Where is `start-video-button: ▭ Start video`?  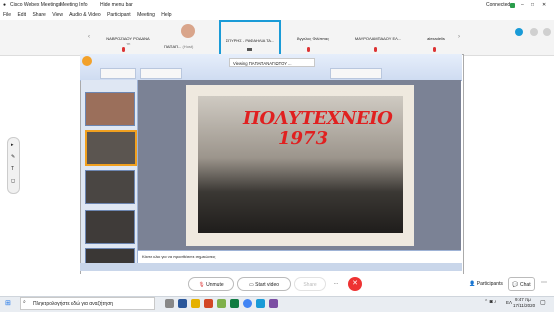 start-video-button: ▭ Start video is located at coordinates (264, 284).